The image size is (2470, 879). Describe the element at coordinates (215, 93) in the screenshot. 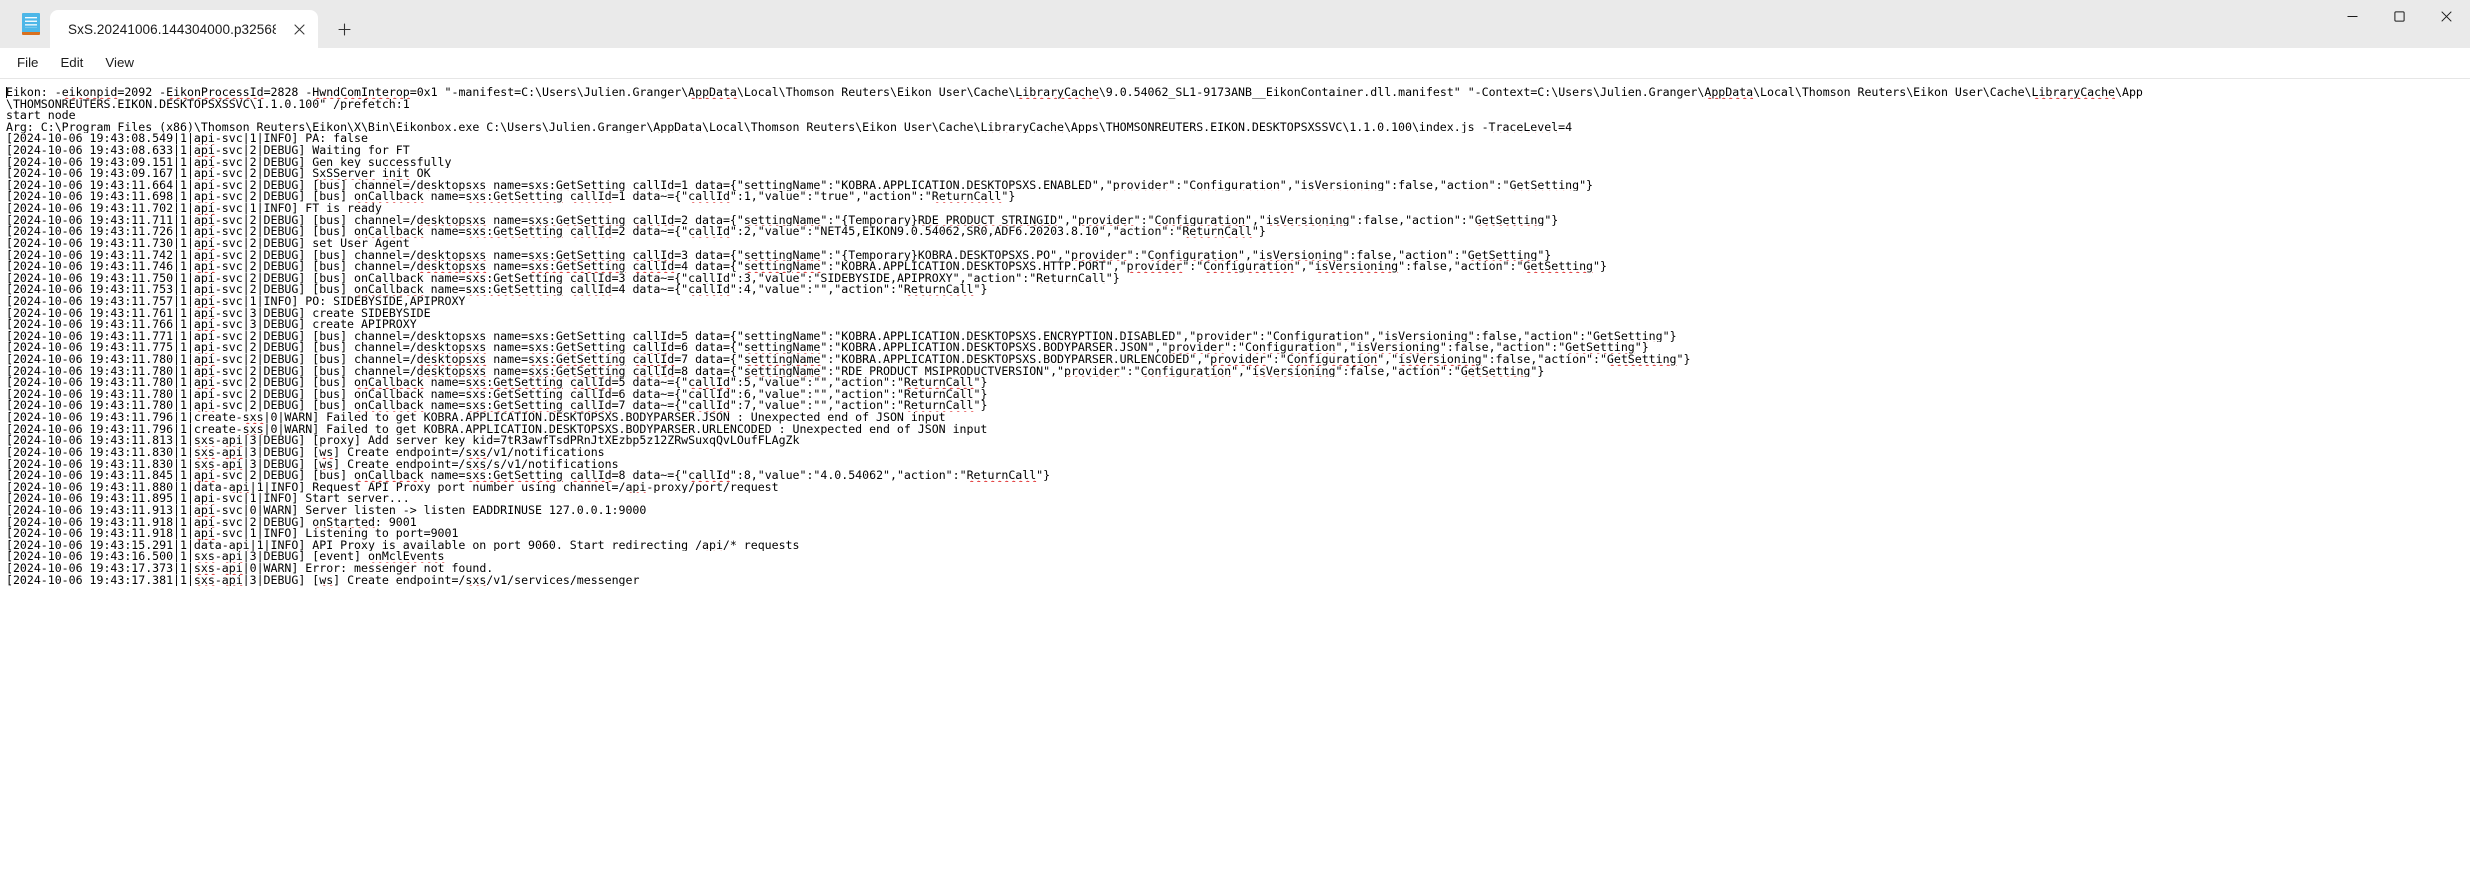

I see `spellcheck-underline: EikonProcessId` at that location.